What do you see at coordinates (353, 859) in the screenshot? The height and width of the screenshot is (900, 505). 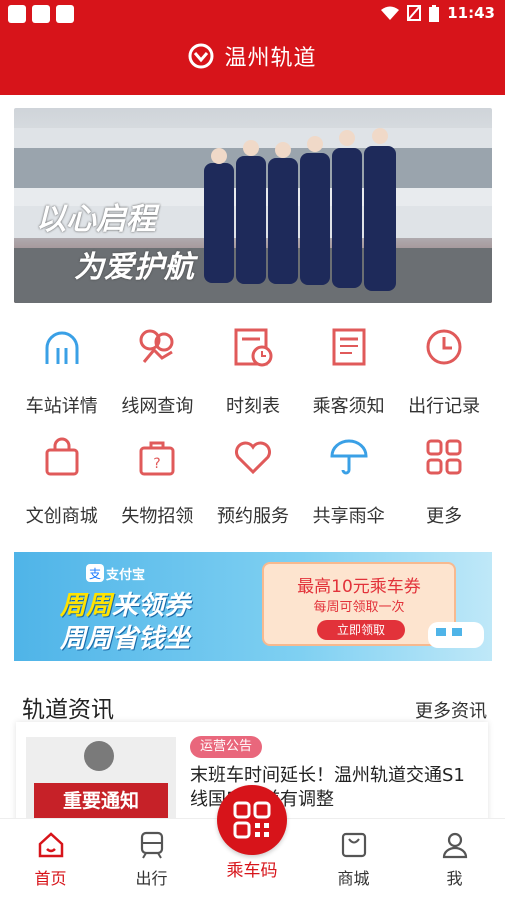 I see `tab-mall: 商城` at bounding box center [353, 859].